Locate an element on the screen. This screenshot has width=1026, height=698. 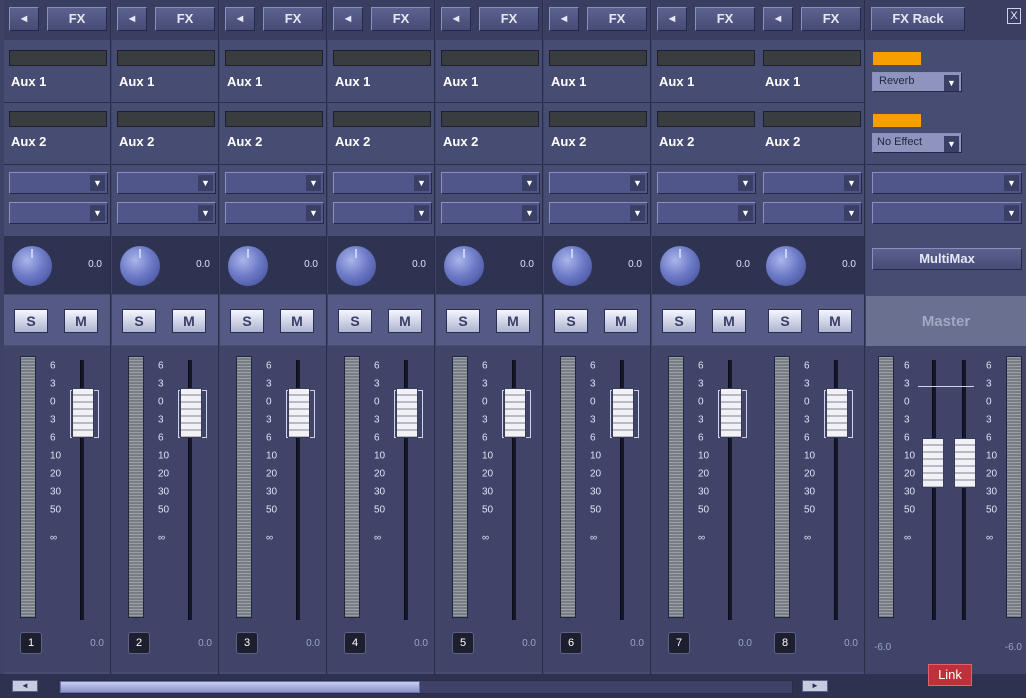
scroll-thumb is located at coordinates (240, 687).